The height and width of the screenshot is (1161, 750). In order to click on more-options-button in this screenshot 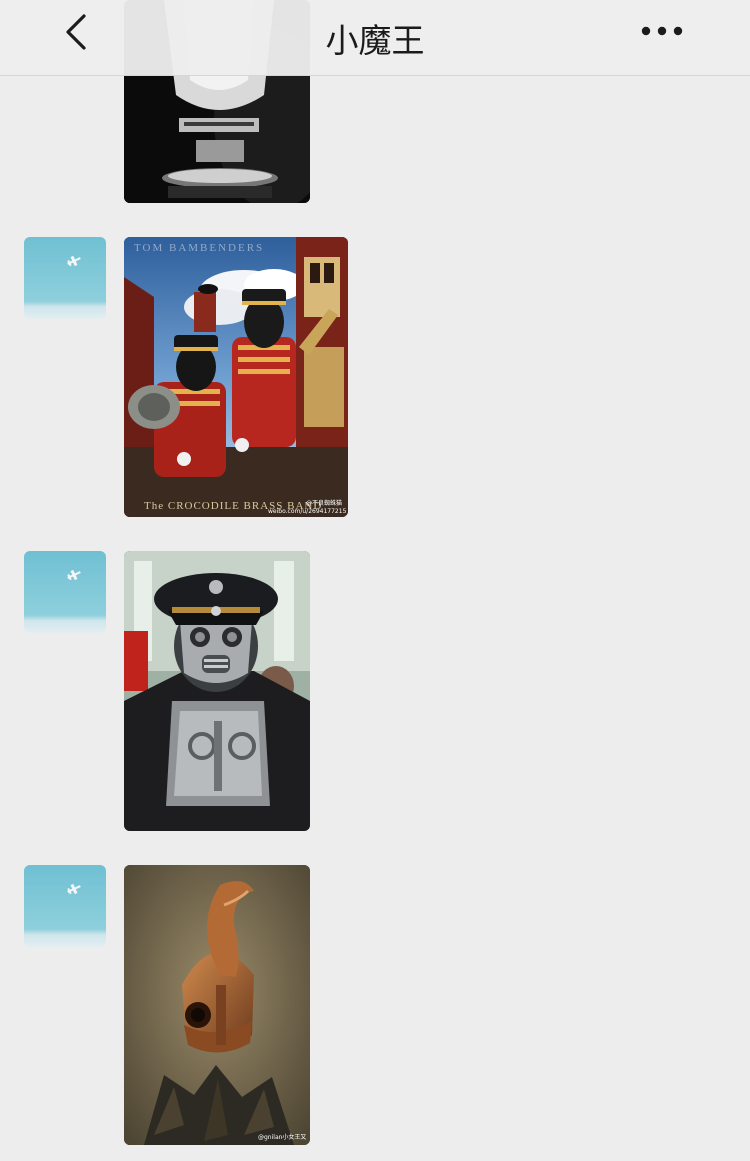, I will do `click(662, 33)`.